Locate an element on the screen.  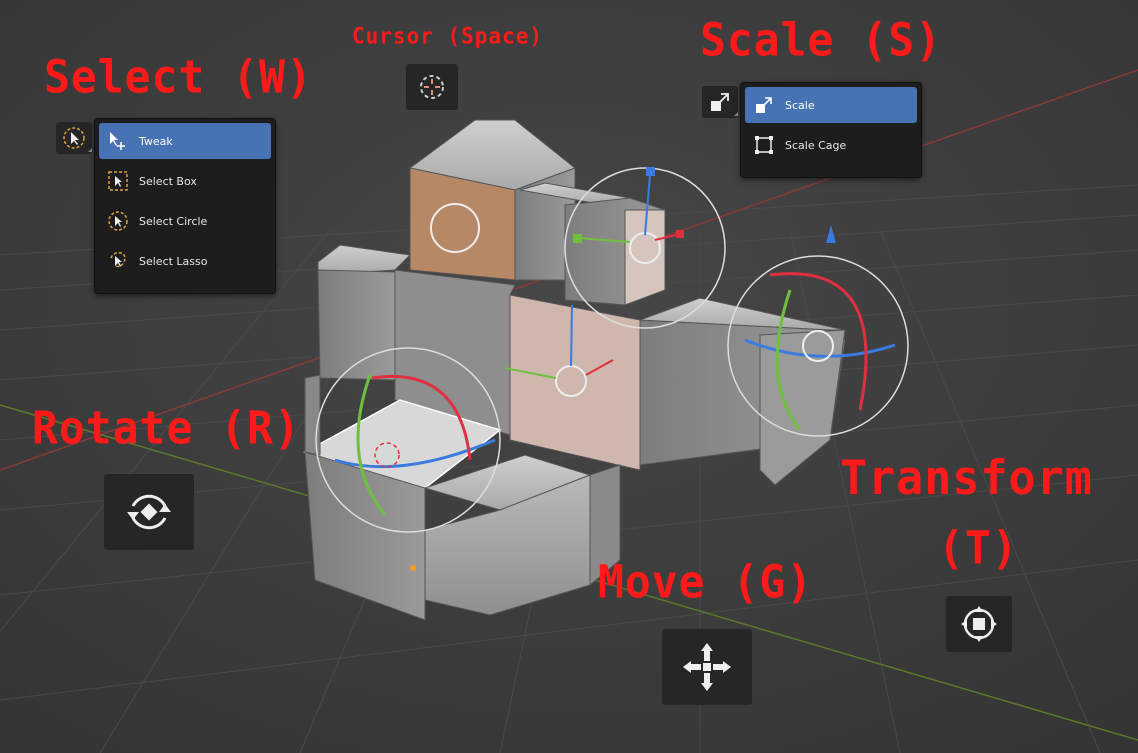
select-tool-button is located at coordinates (74, 138).